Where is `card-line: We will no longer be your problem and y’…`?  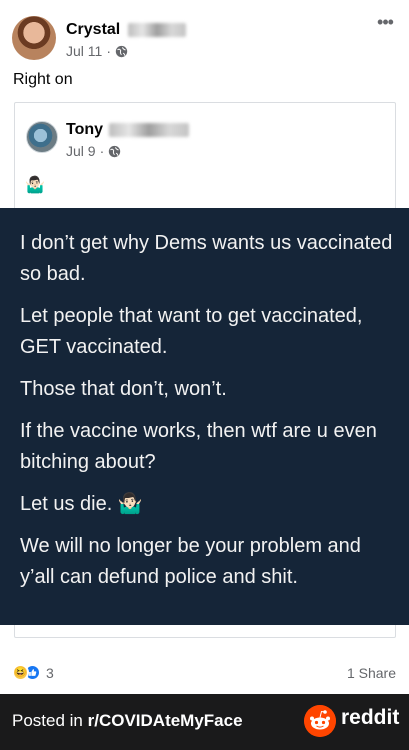
card-line: We will no longer be your problem and y’… is located at coordinates (190, 561).